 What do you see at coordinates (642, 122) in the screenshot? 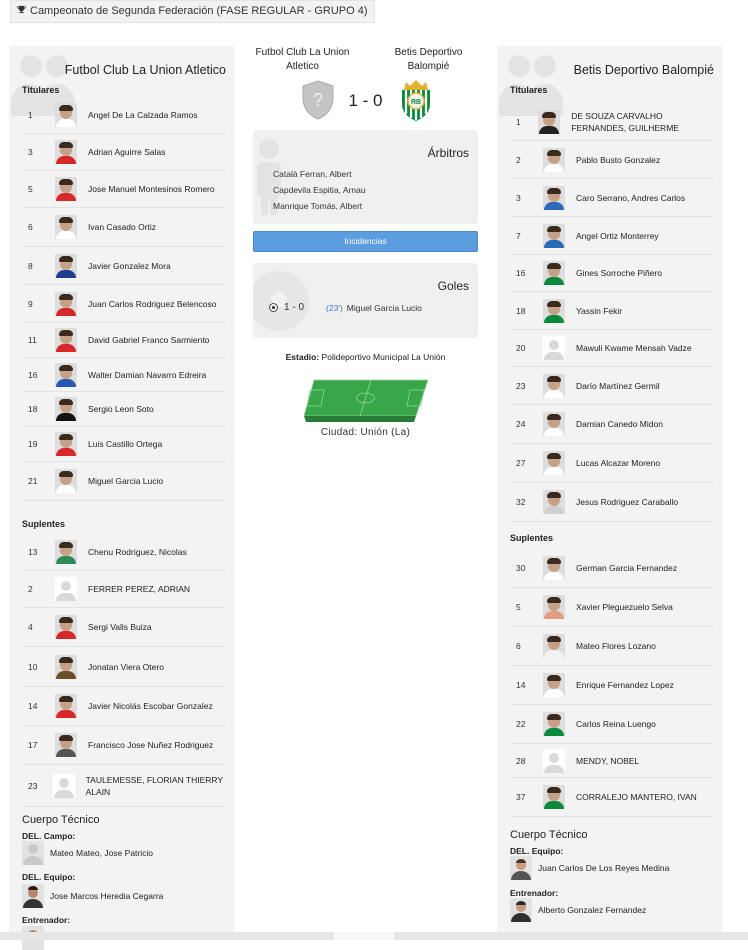
I see `player-name: DE SOUZA CARVALHO FERNANDES, GUILHERME` at bounding box center [642, 122].